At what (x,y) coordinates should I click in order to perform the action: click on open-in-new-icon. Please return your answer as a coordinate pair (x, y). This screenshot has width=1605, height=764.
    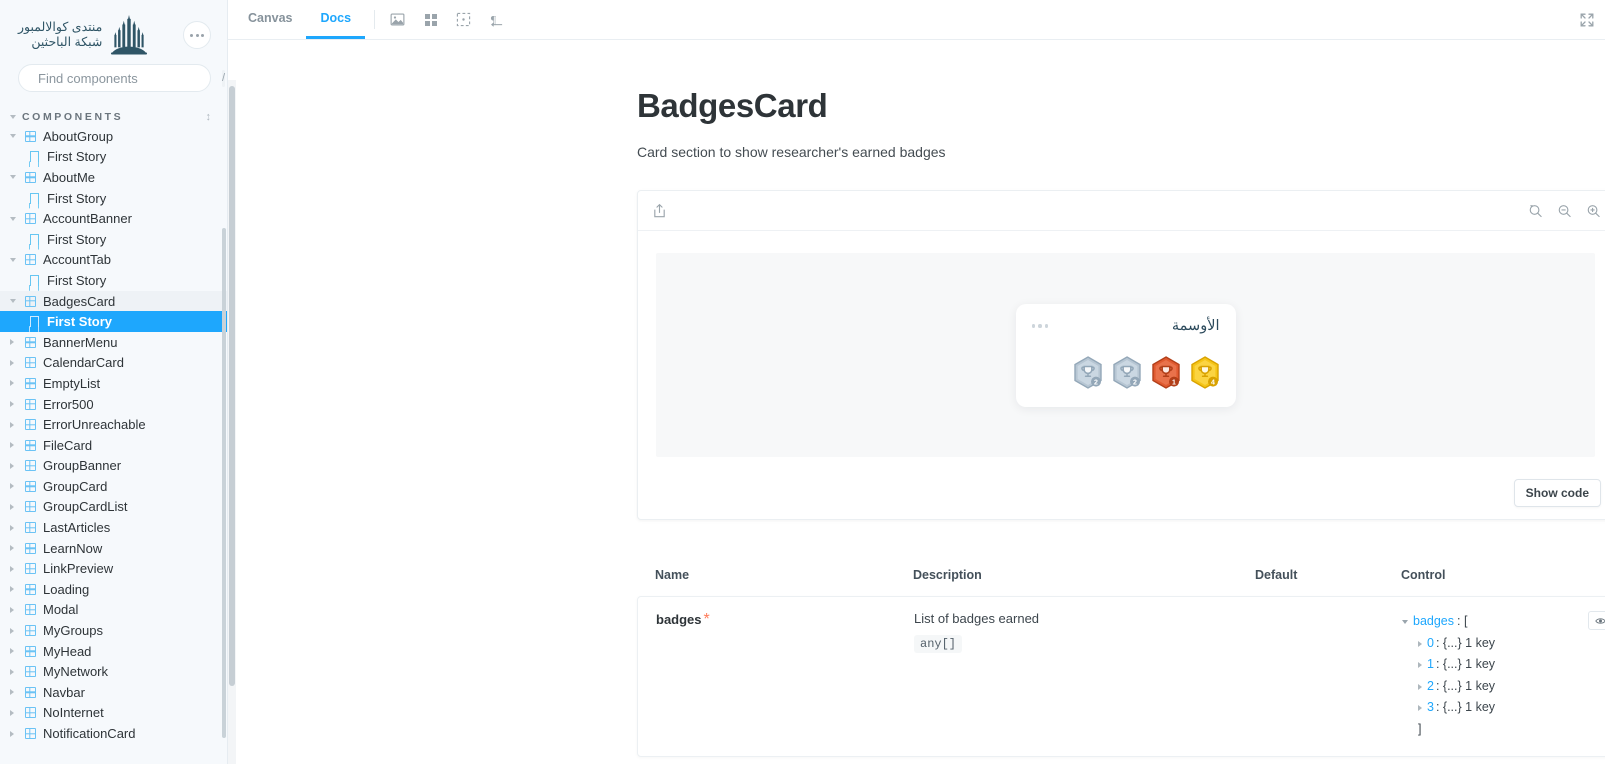
    Looking at the image, I should click on (659, 211).